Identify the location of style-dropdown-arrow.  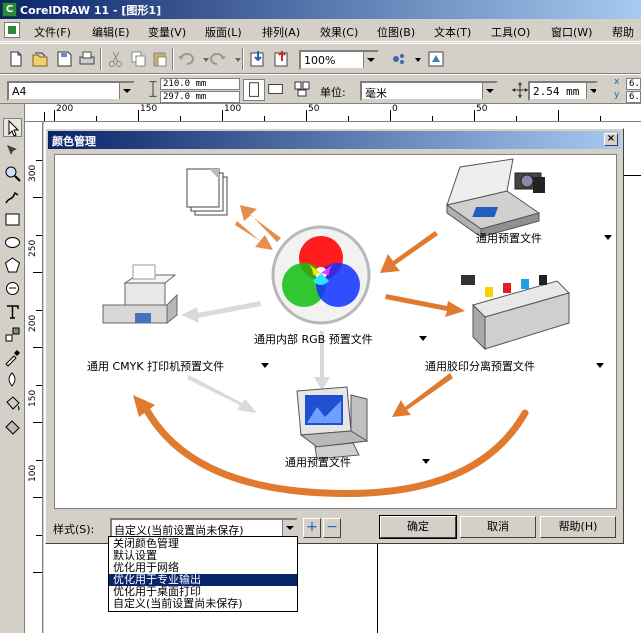
(289, 528).